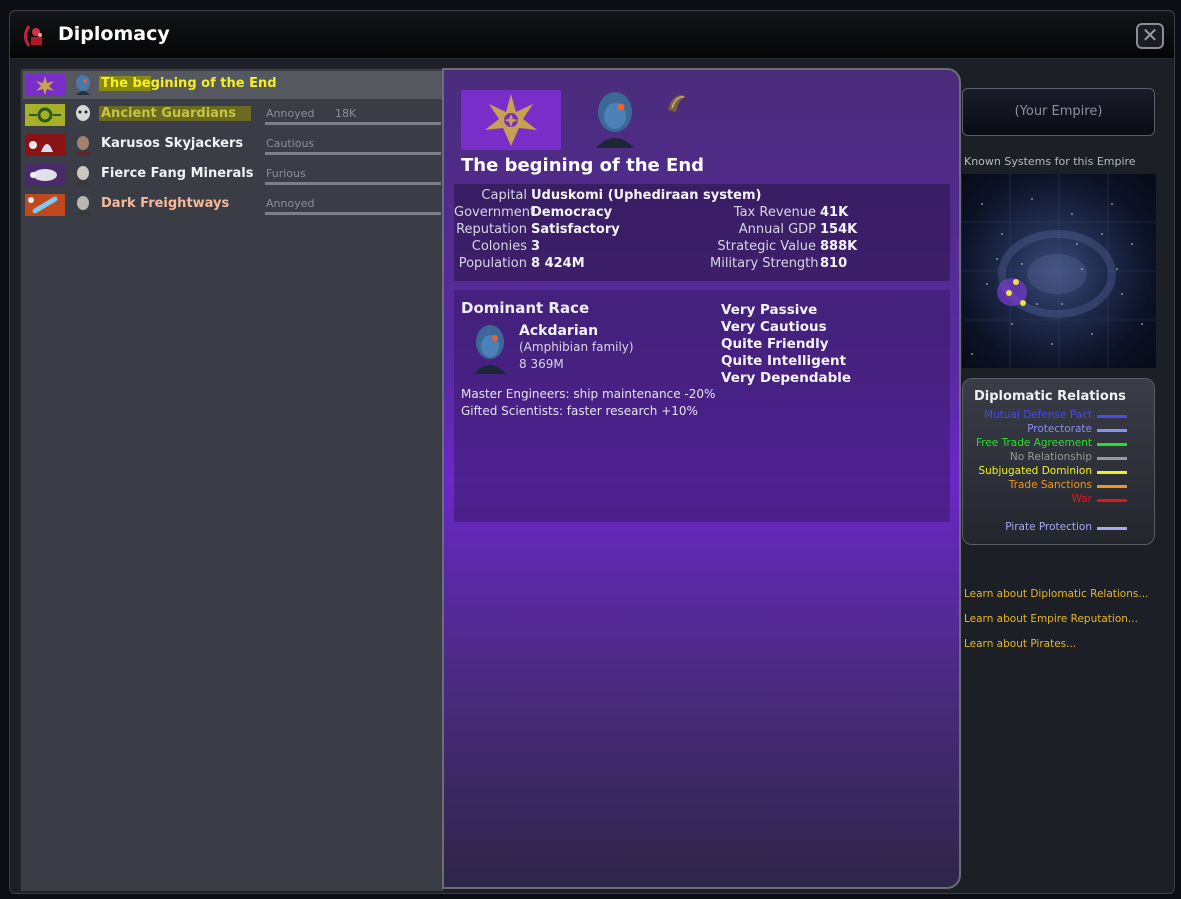 Image resolution: width=1181 pixels, height=899 pixels. What do you see at coordinates (572, 212) in the screenshot?
I see `stat-value: Democracy` at bounding box center [572, 212].